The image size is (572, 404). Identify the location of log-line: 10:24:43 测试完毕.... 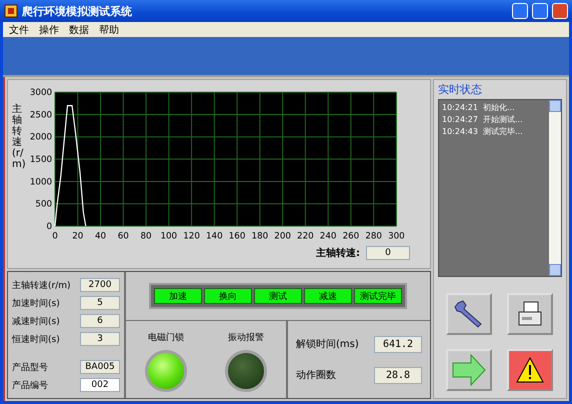
(483, 131).